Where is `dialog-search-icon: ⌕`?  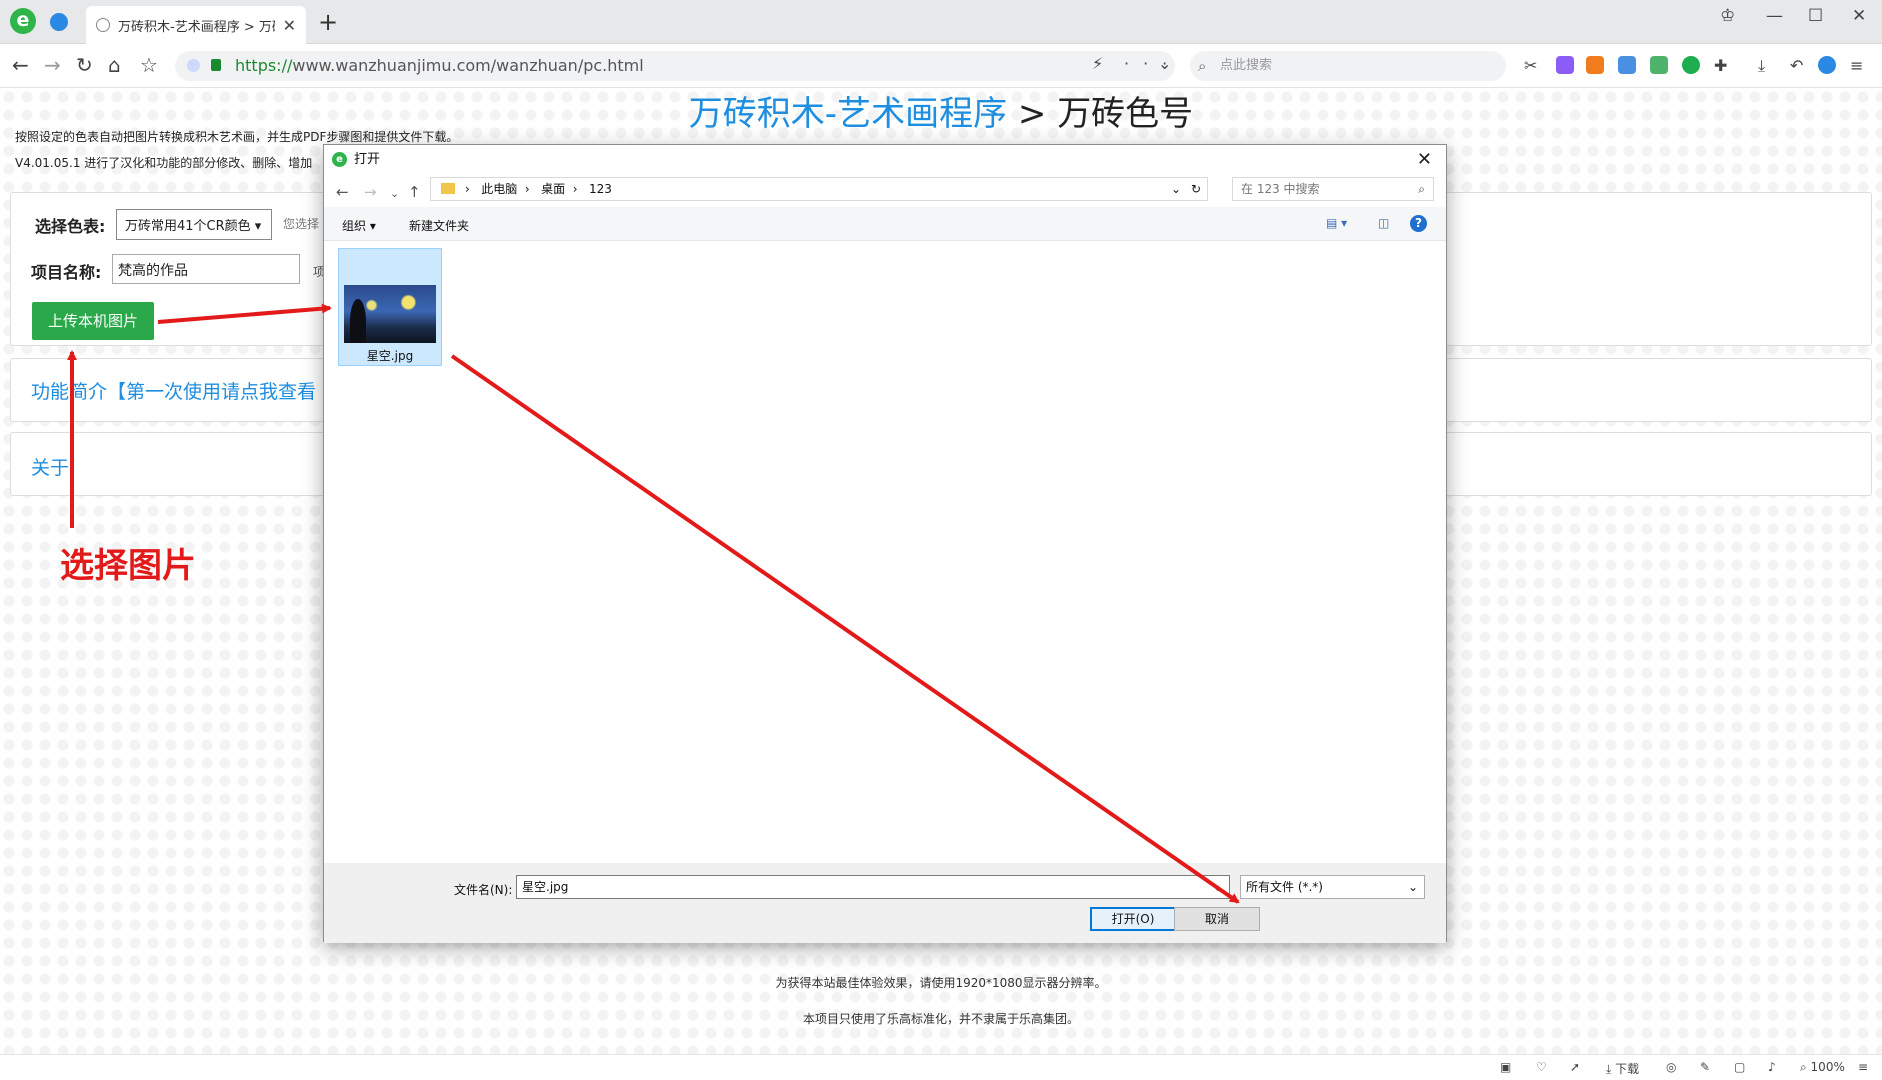
dialog-search-icon: ⌕ is located at coordinates (1421, 189).